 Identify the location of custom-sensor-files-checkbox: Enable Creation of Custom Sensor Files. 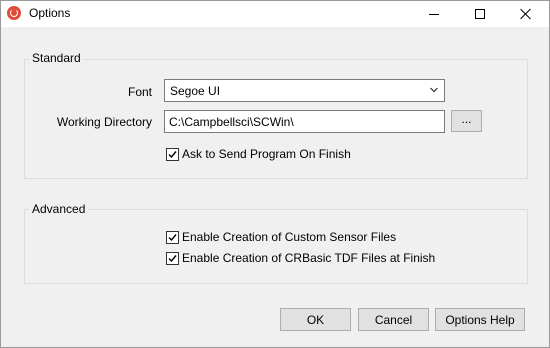
(281, 237).